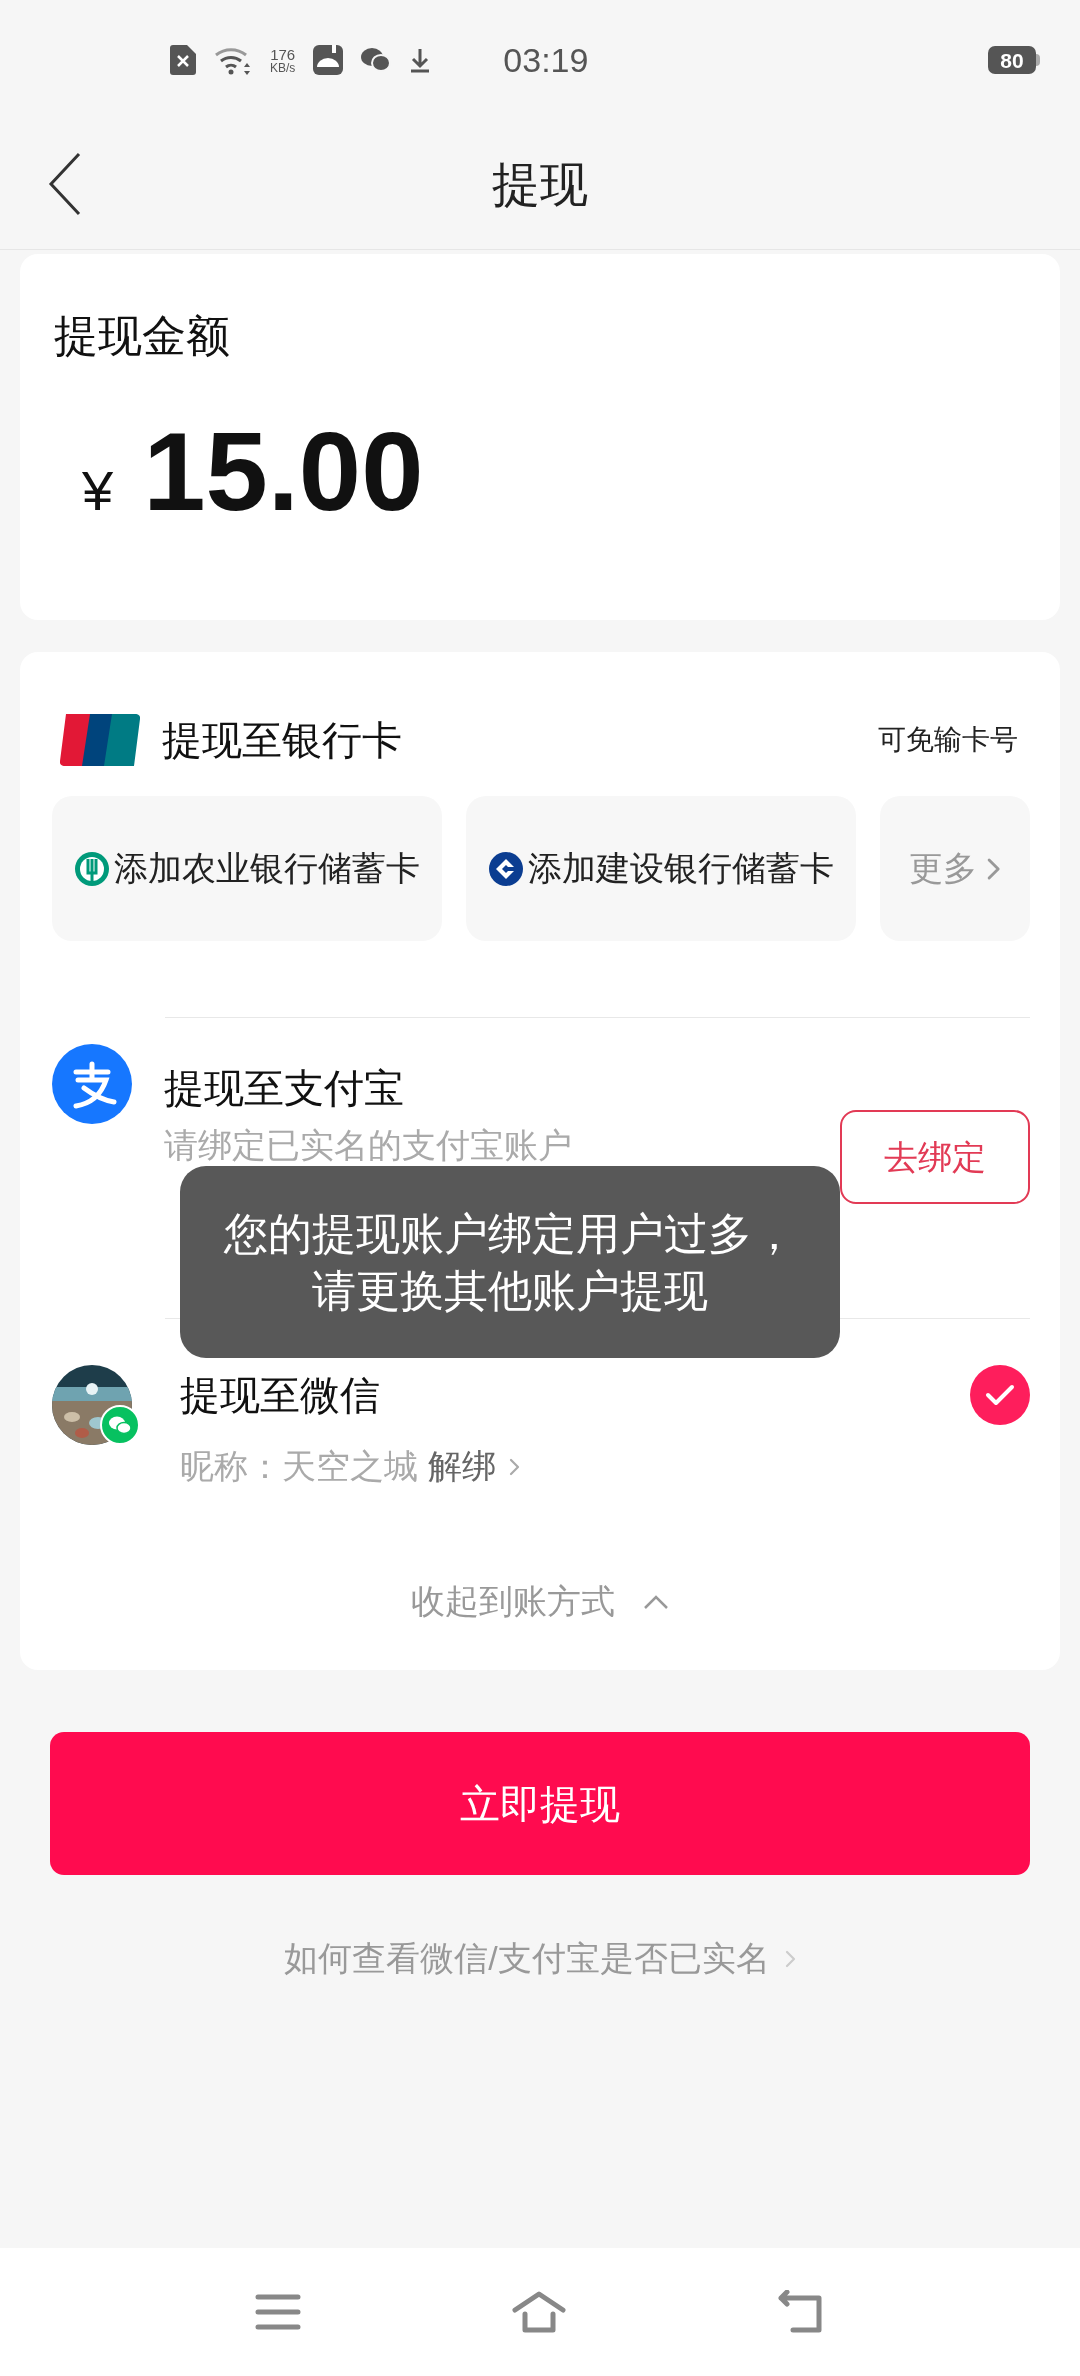 This screenshot has width=1080, height=2376. What do you see at coordinates (328, 60) in the screenshot?
I see `app-notification-icon` at bounding box center [328, 60].